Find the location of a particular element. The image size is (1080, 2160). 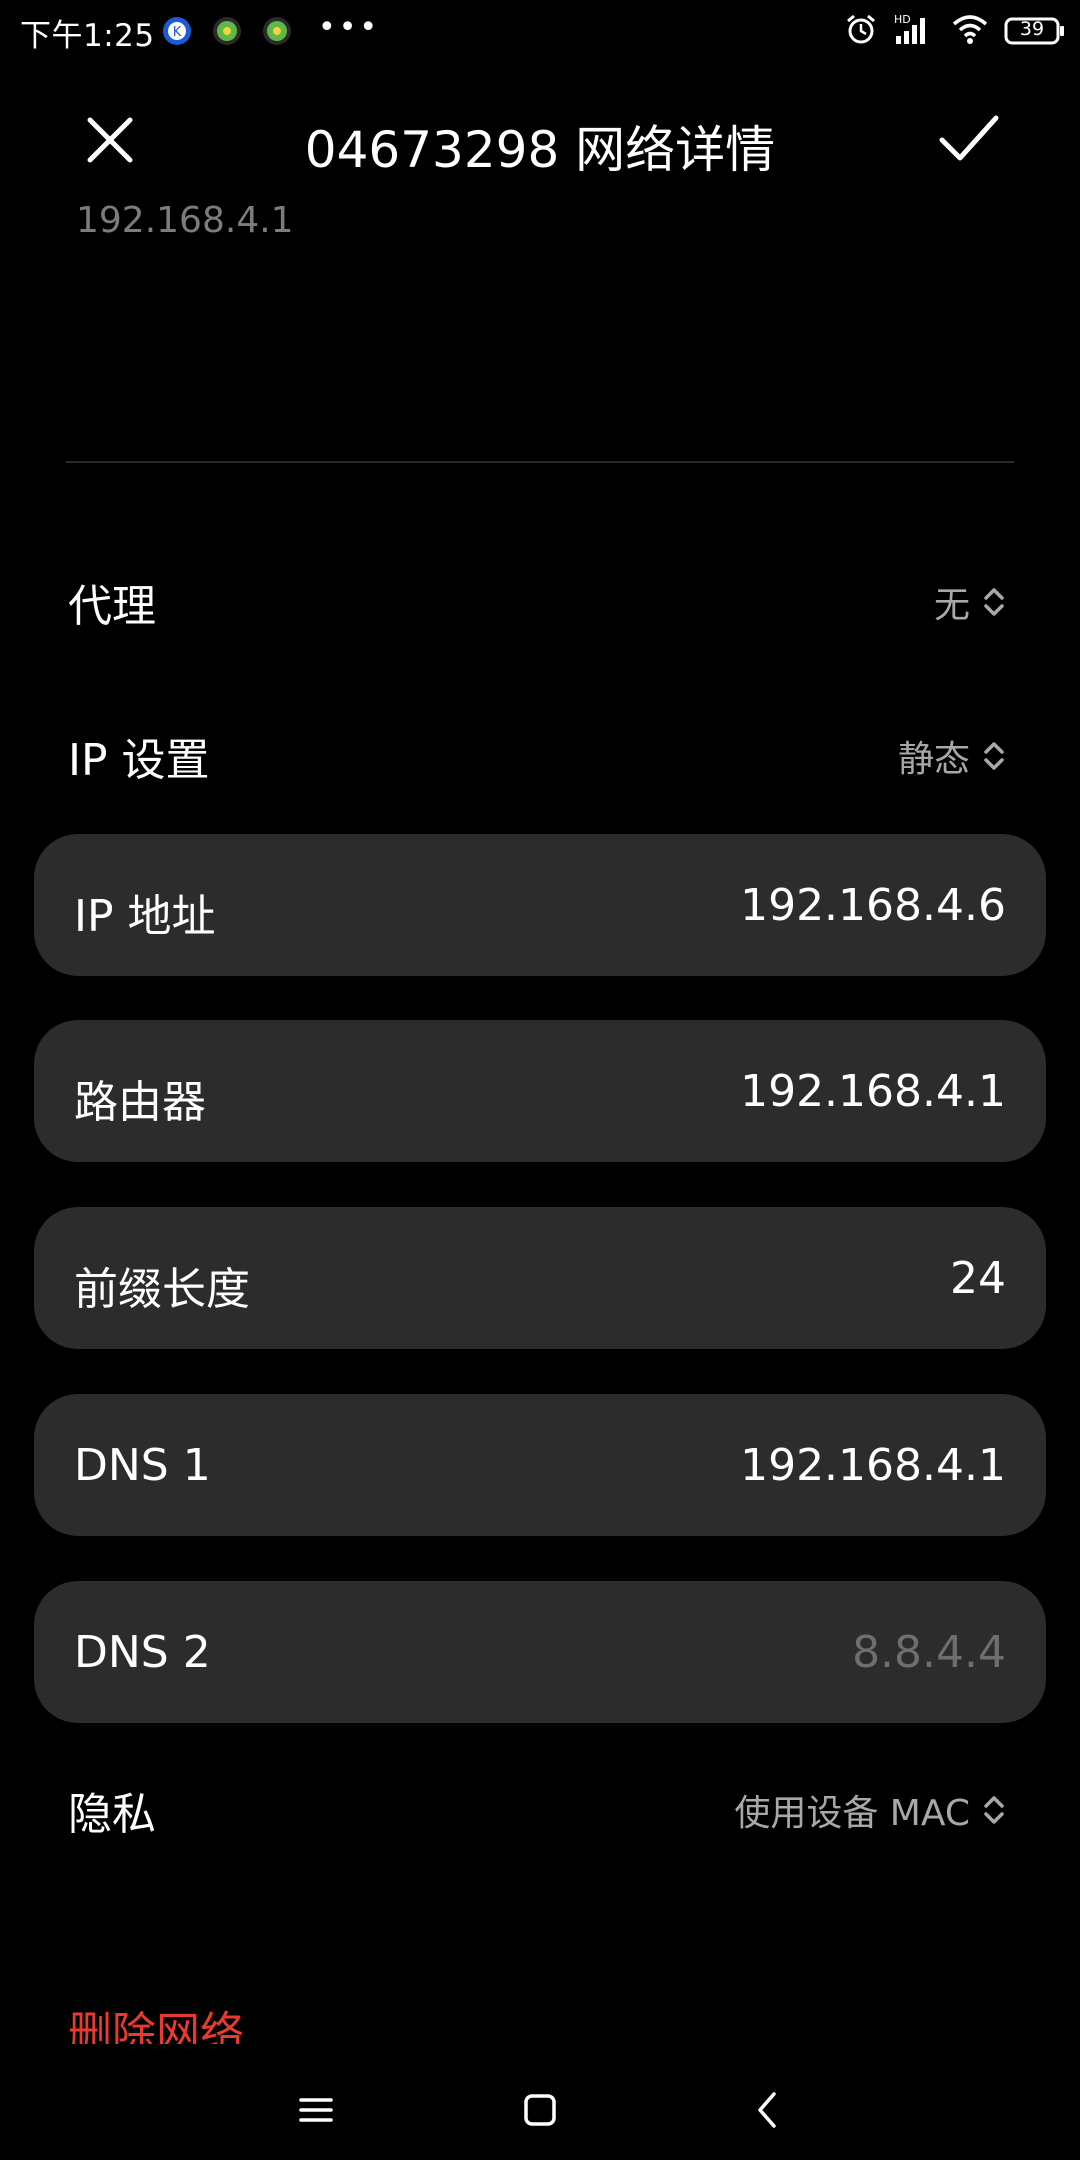

proxy-selector: 无 is located at coordinates (971, 602).